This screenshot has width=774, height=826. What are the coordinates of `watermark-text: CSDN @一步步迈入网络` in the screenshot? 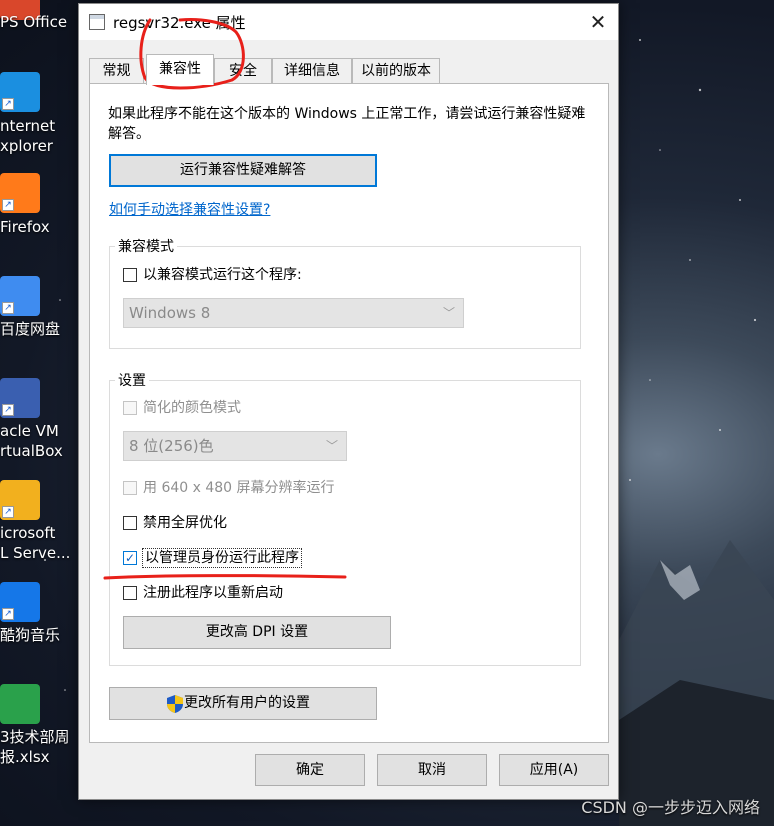 It's located at (670, 807).